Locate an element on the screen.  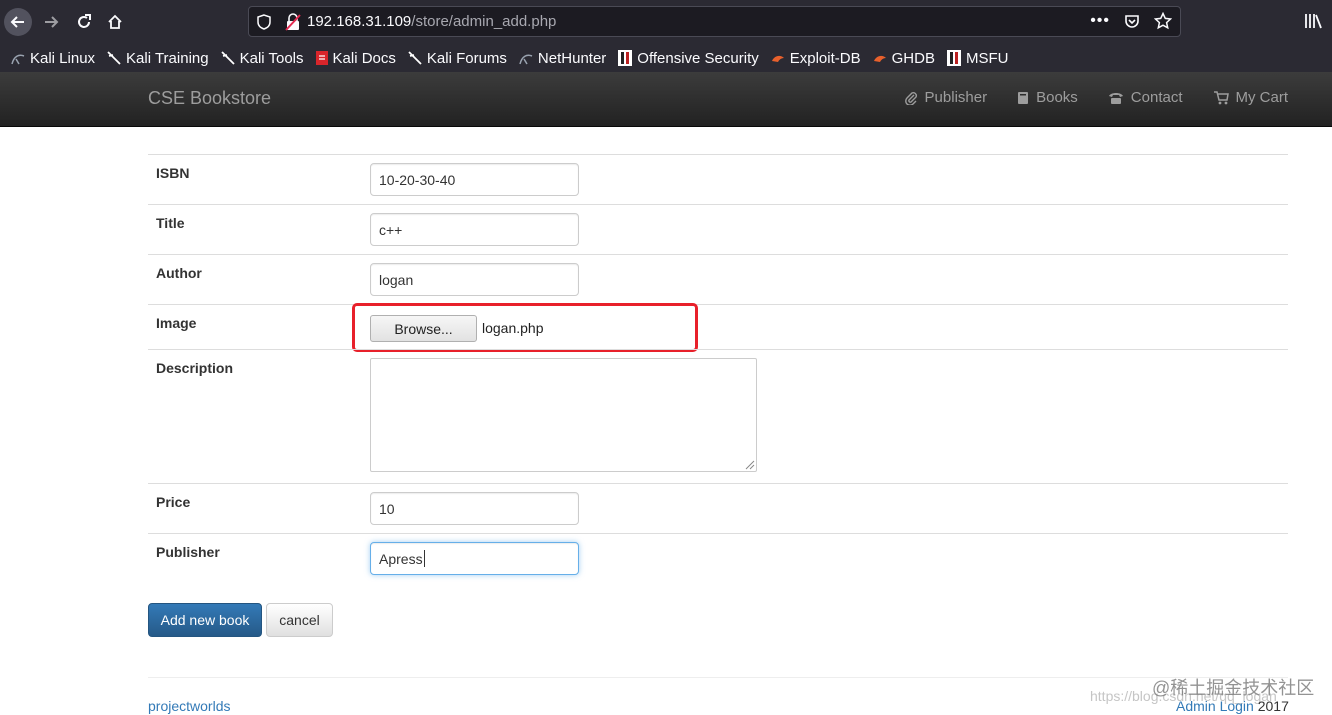
url-host: 192.168.31.109 is located at coordinates (359, 21).